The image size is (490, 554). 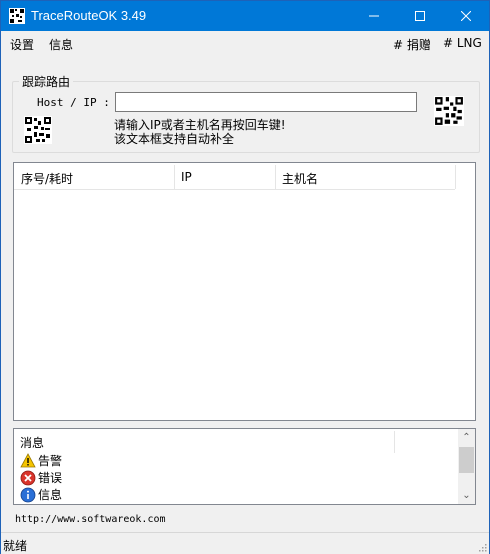 I want to click on scroll-down-button: ⌄, so click(x=466, y=495).